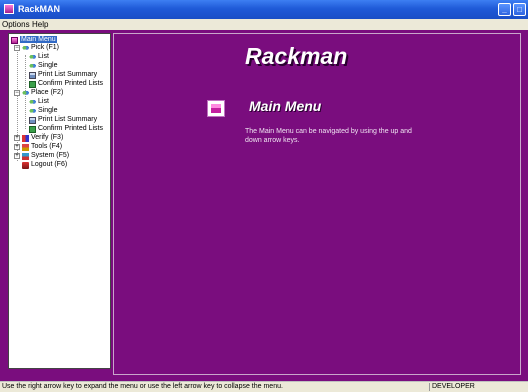  What do you see at coordinates (63, 120) in the screenshot?
I see `tree-item-place-print: Print List Summary` at bounding box center [63, 120].